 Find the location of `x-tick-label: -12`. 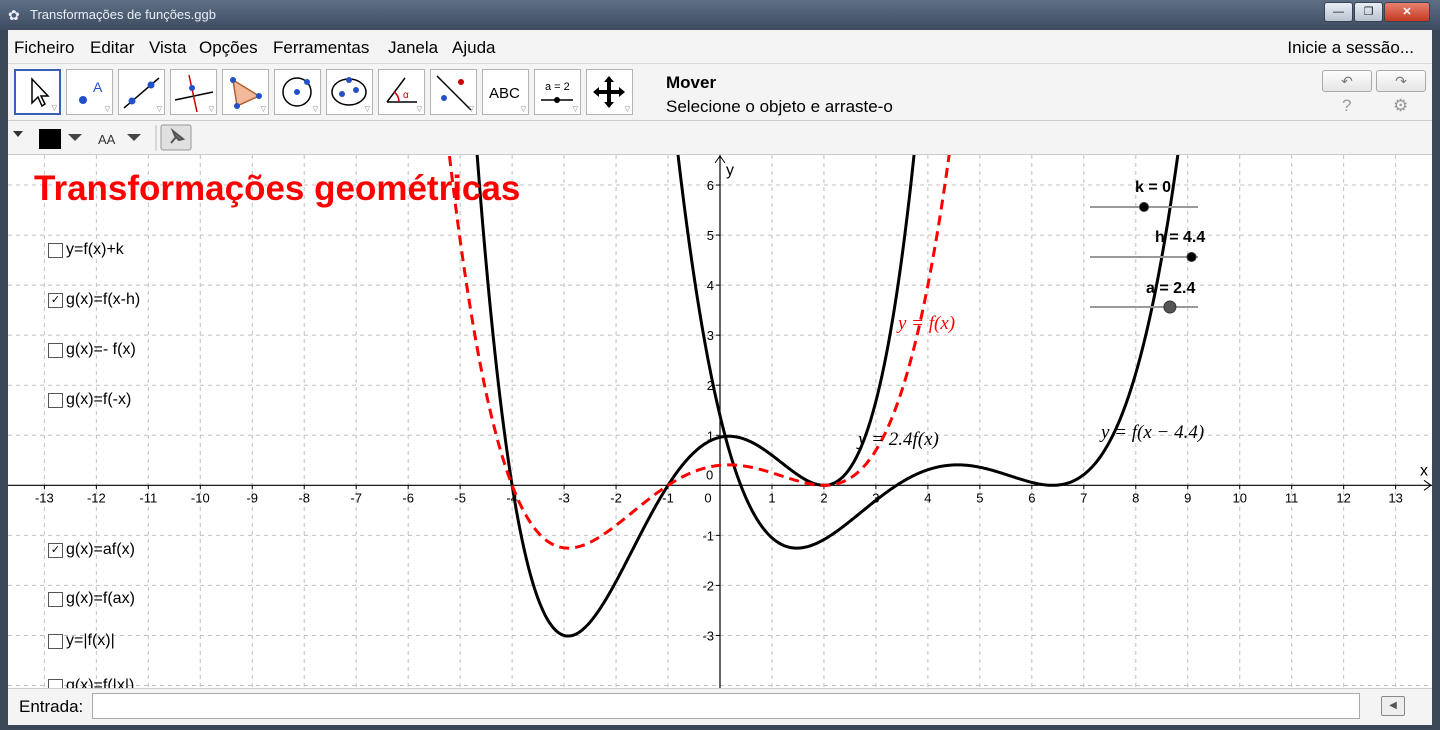

x-tick-label: -12 is located at coordinates (96, 497).